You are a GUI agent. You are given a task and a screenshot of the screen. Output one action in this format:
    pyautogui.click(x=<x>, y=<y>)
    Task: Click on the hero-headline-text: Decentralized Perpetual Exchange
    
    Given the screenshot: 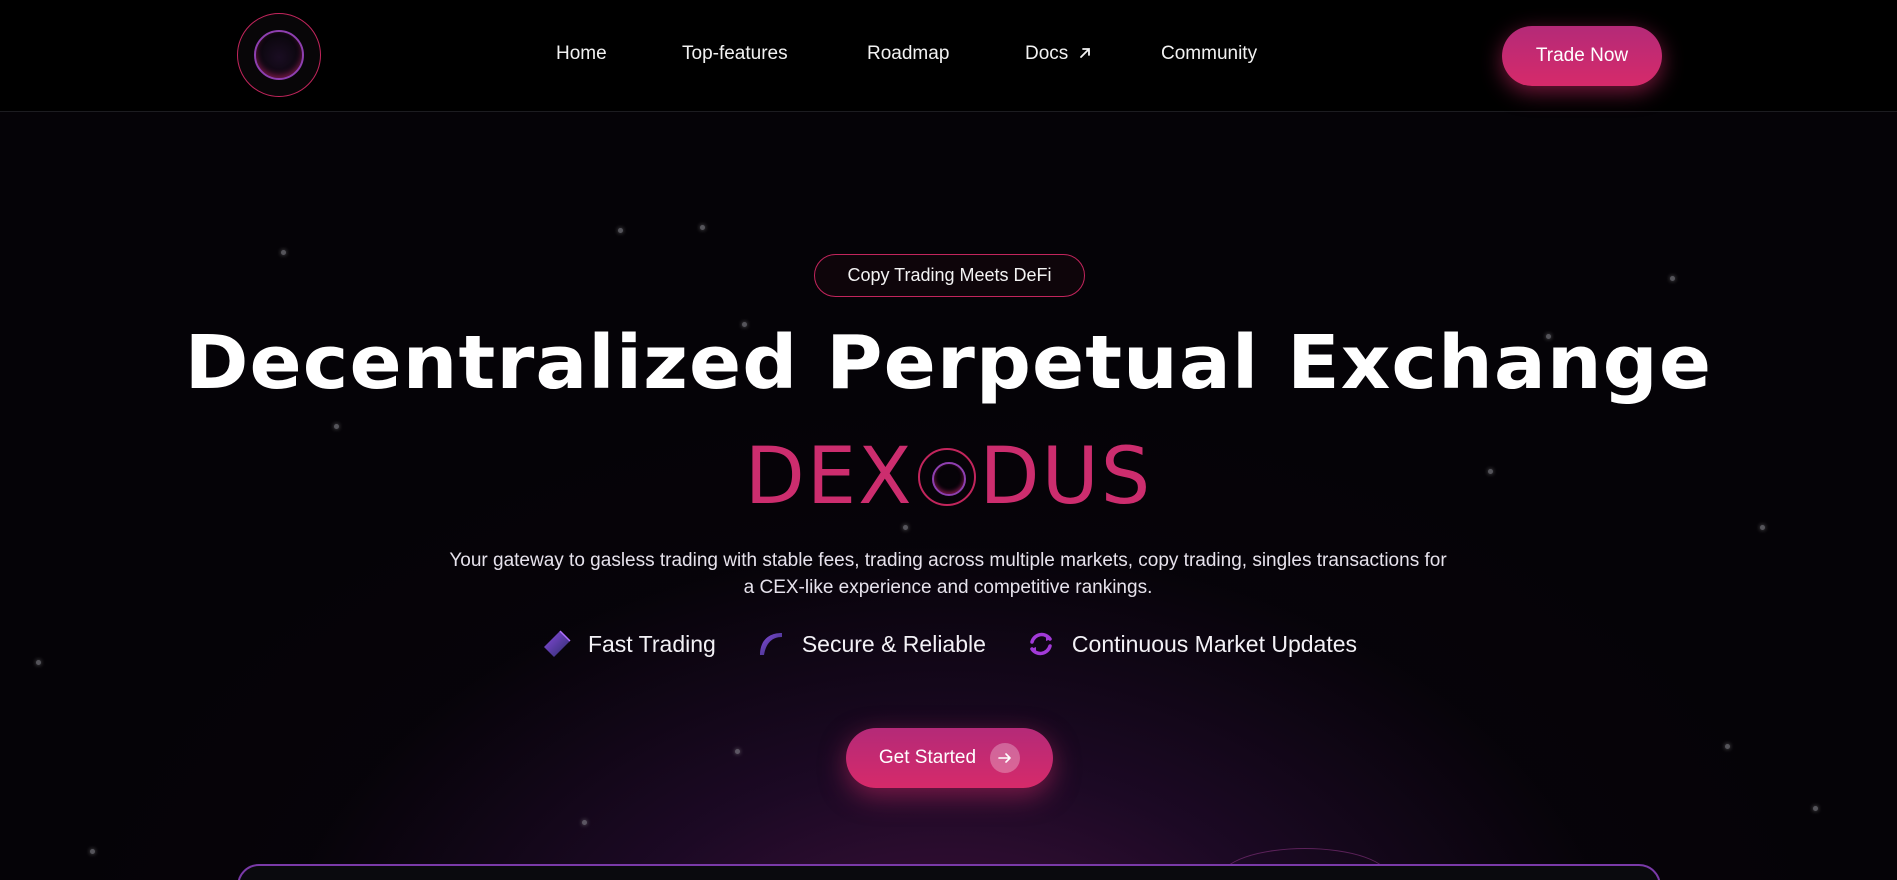 What is the action you would take?
    pyautogui.click(x=948, y=363)
    